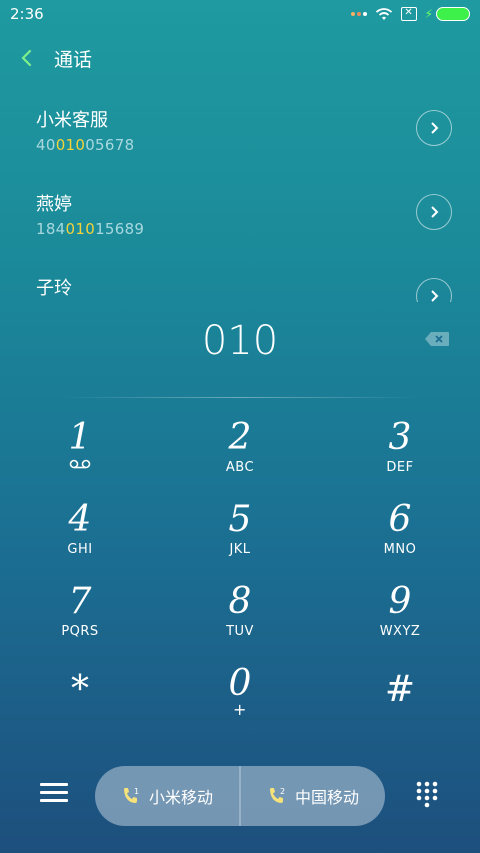 The height and width of the screenshot is (853, 480). I want to click on call-sim1-button: 1 小米移动, so click(167, 796).